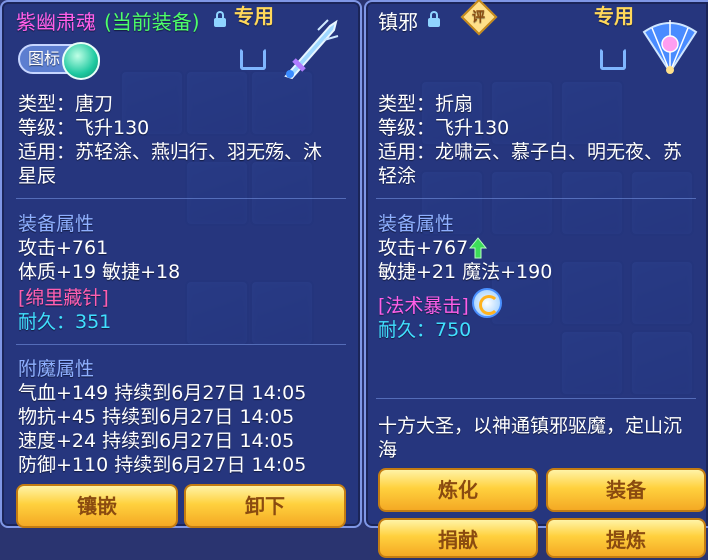 Image resolution: width=708 pixels, height=560 pixels. What do you see at coordinates (99, 272) in the screenshot?
I see `attr-line: 体质+19 敏捷+18` at bounding box center [99, 272].